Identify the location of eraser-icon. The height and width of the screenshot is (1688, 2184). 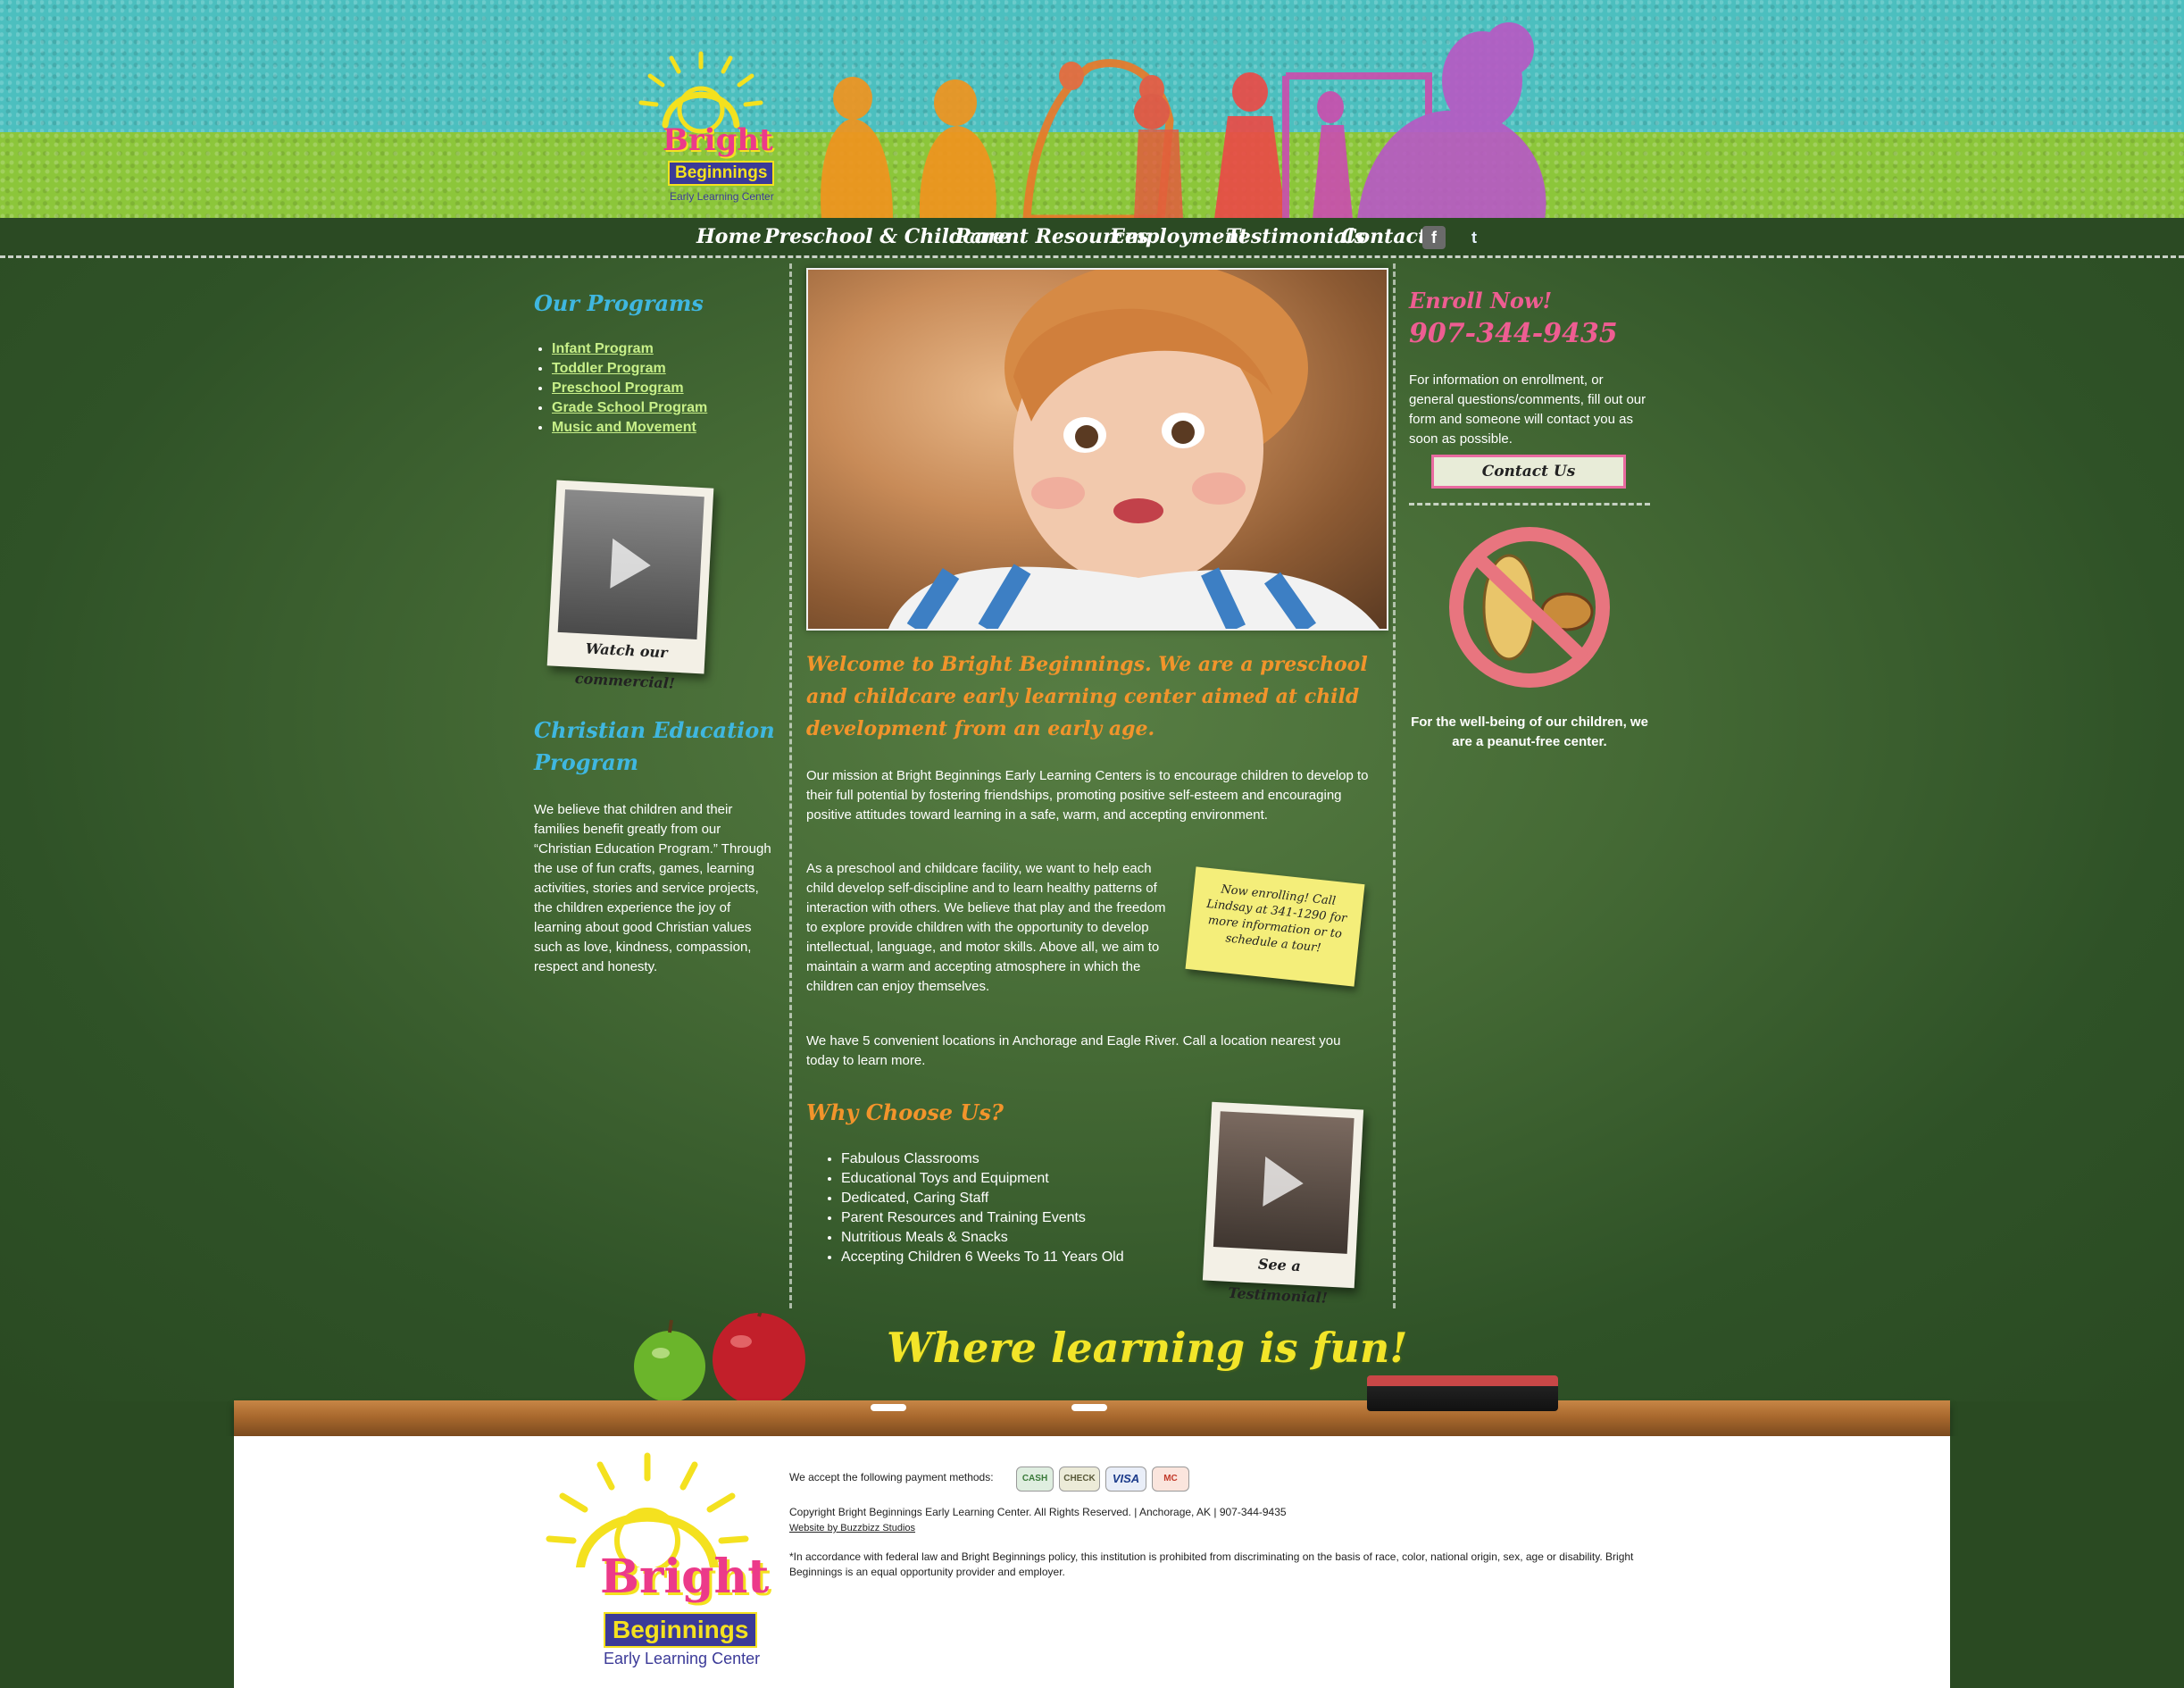
(1462, 1393).